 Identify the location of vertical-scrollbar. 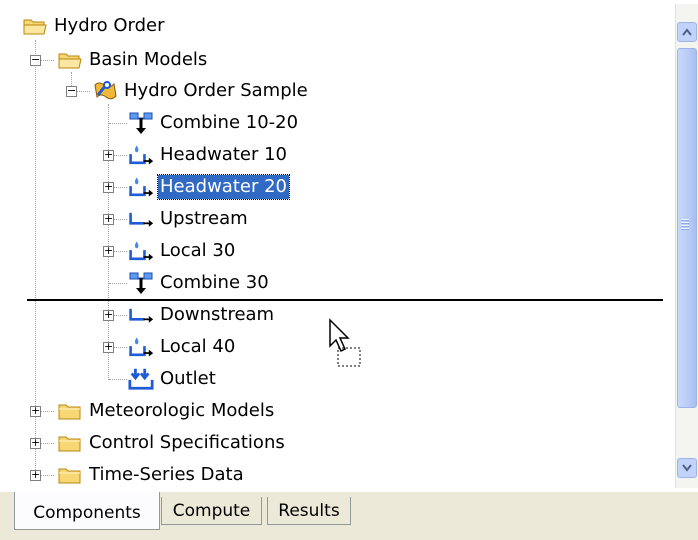
(686, 246).